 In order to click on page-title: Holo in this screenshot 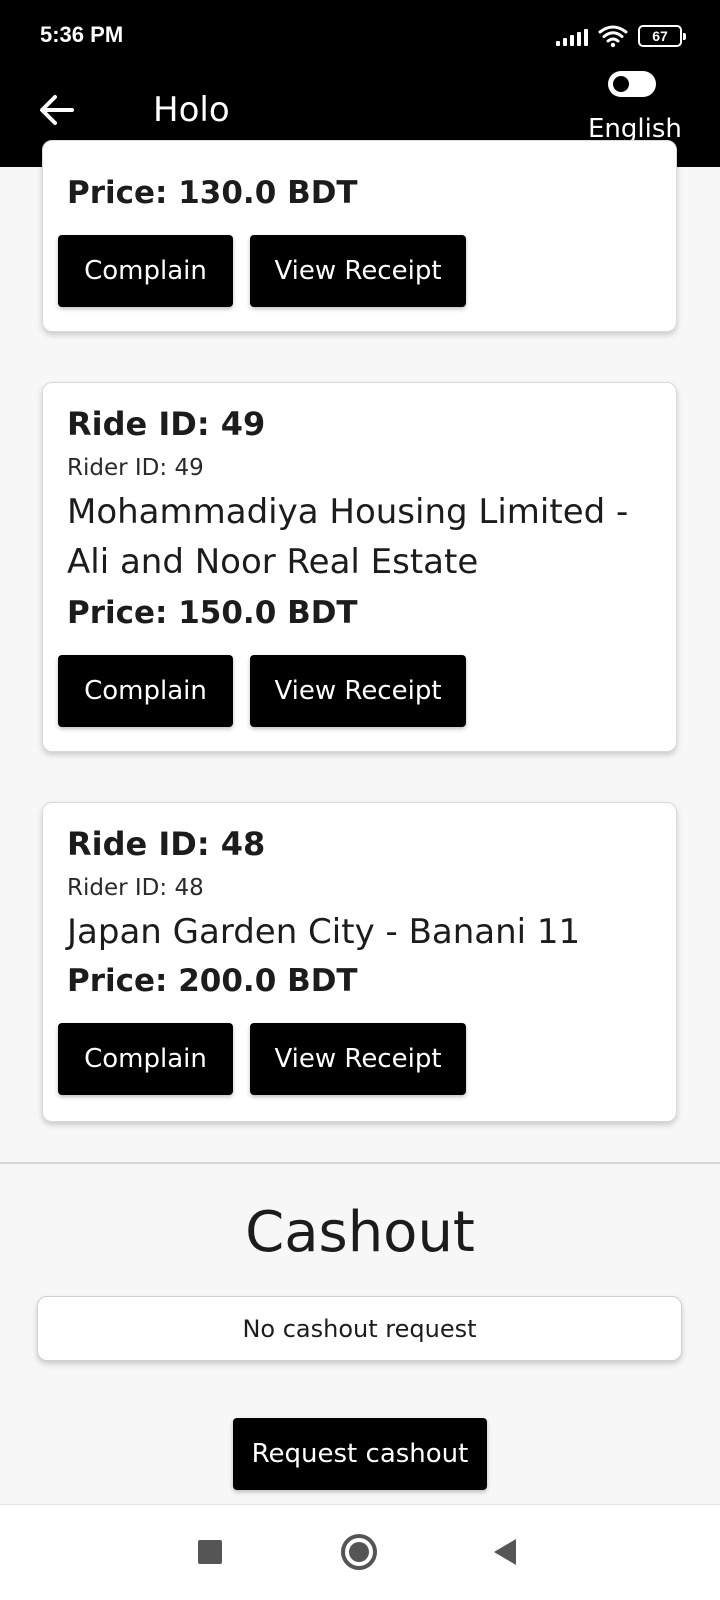, I will do `click(191, 110)`.